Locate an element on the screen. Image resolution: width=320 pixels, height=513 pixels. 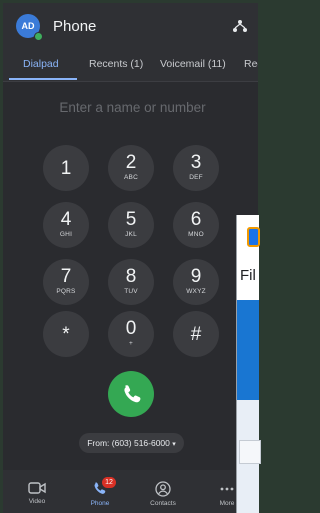
key-digit: 7 is located at coordinates (66, 276).